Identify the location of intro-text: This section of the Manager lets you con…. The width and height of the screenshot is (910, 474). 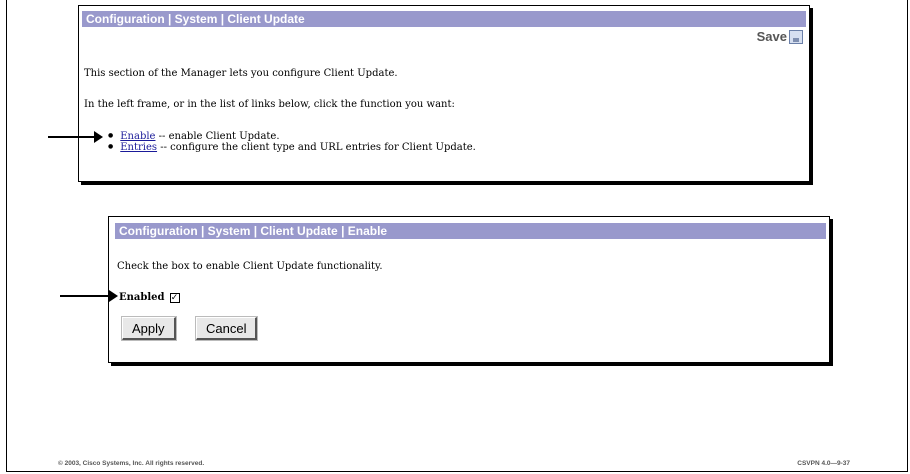
(241, 73).